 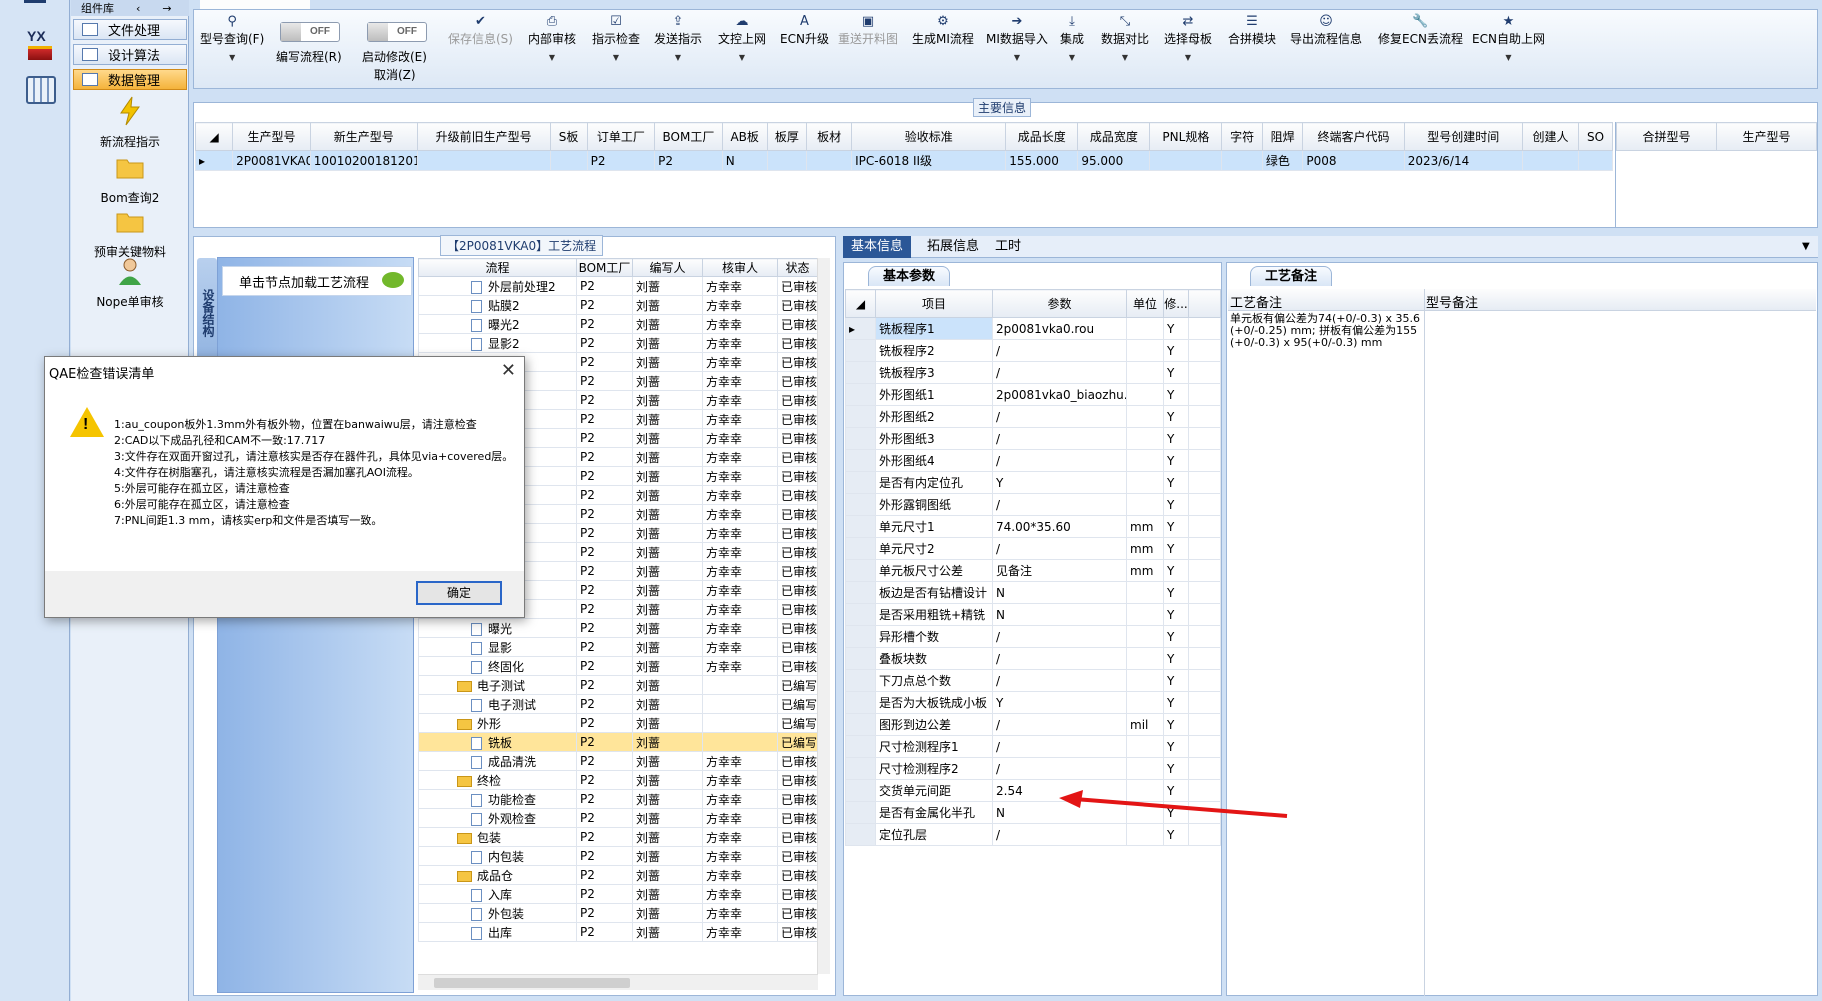 What do you see at coordinates (1186, 136) in the screenshot?
I see `main-col-header: PNL规格` at bounding box center [1186, 136].